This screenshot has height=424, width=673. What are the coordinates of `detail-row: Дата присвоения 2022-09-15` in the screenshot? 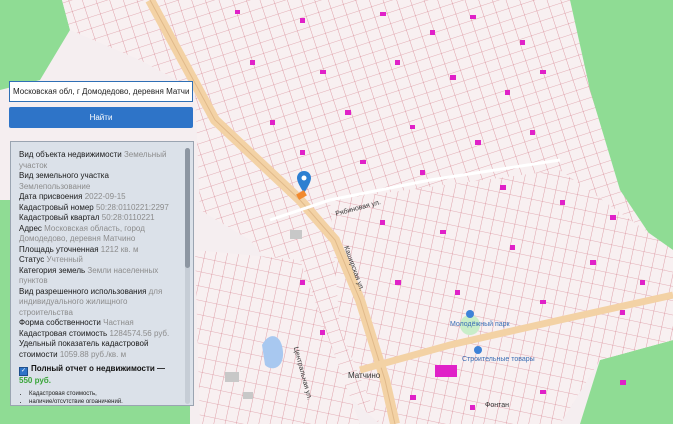 It's located at (99, 197).